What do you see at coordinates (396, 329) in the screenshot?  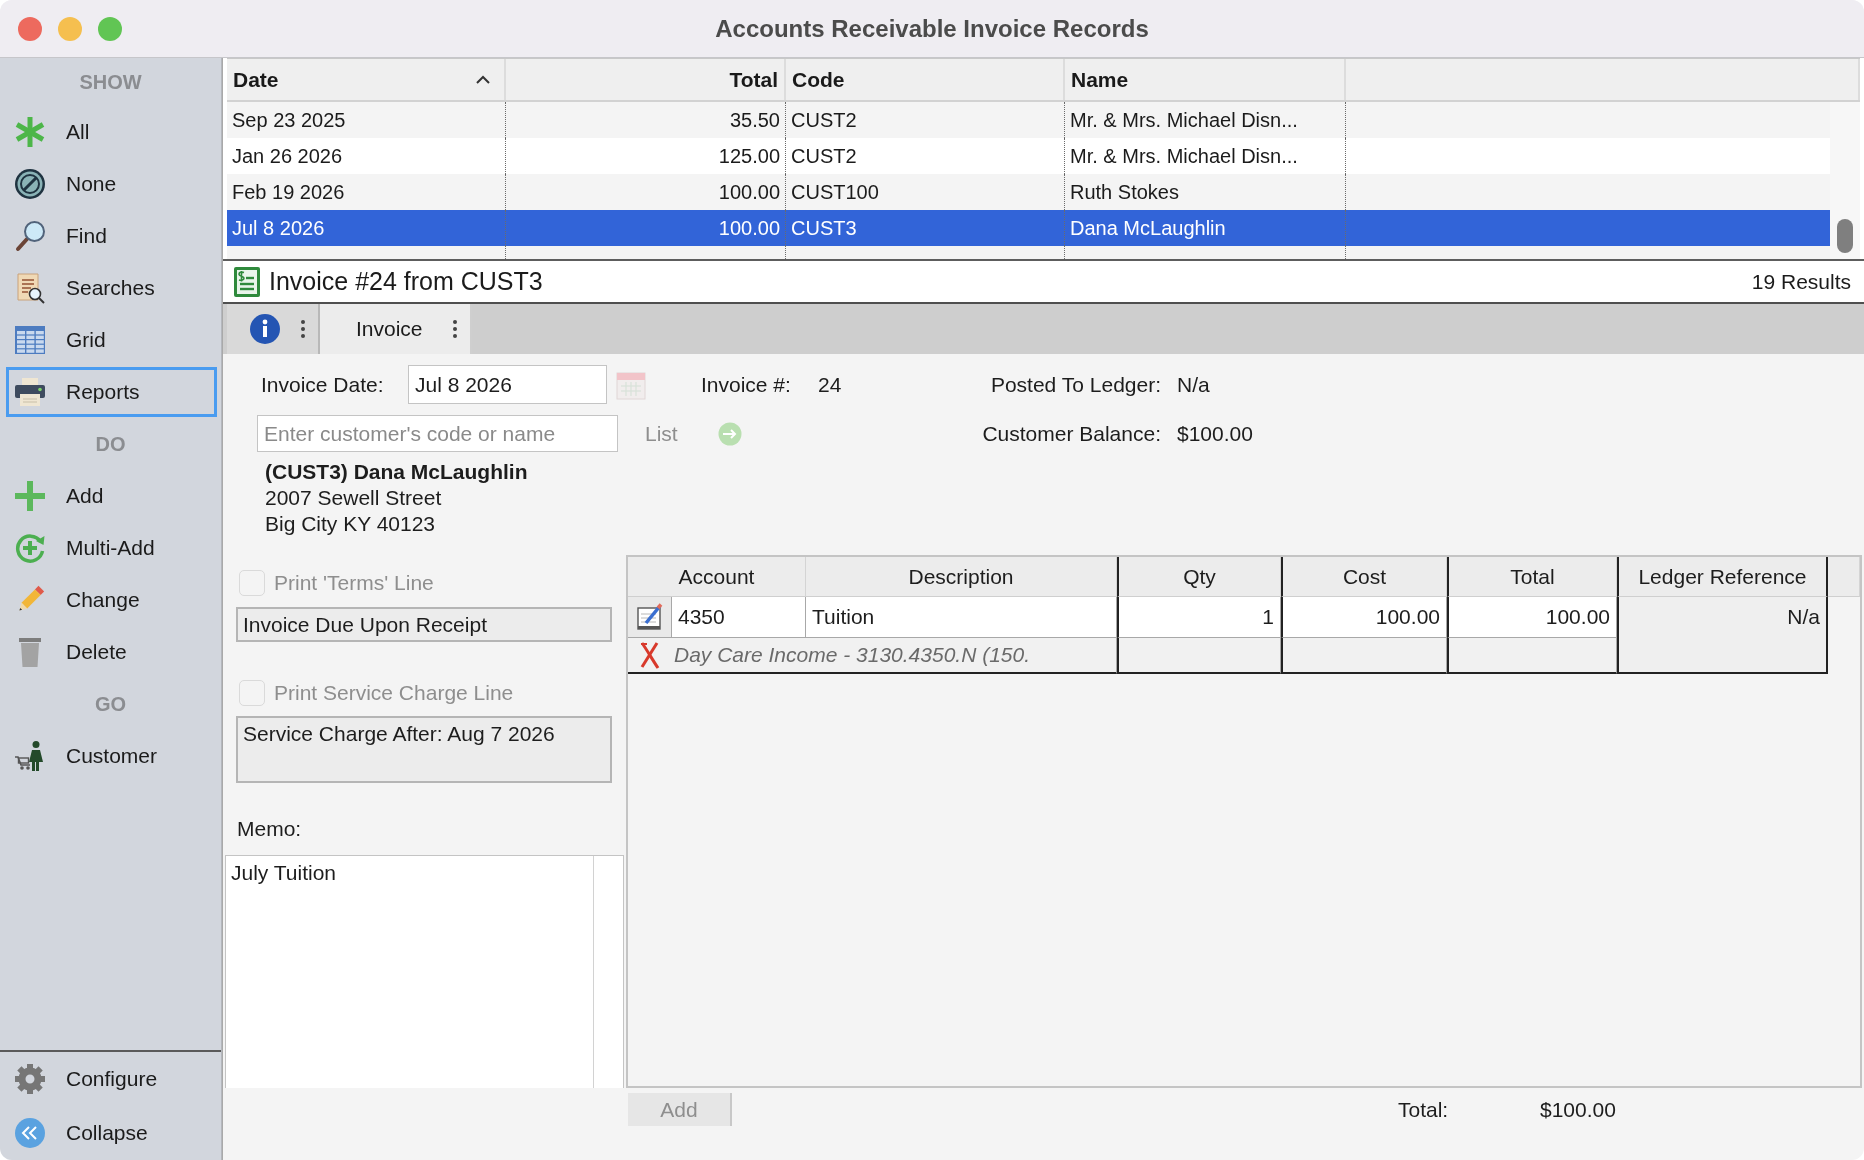 I see `tab: Invoice` at bounding box center [396, 329].